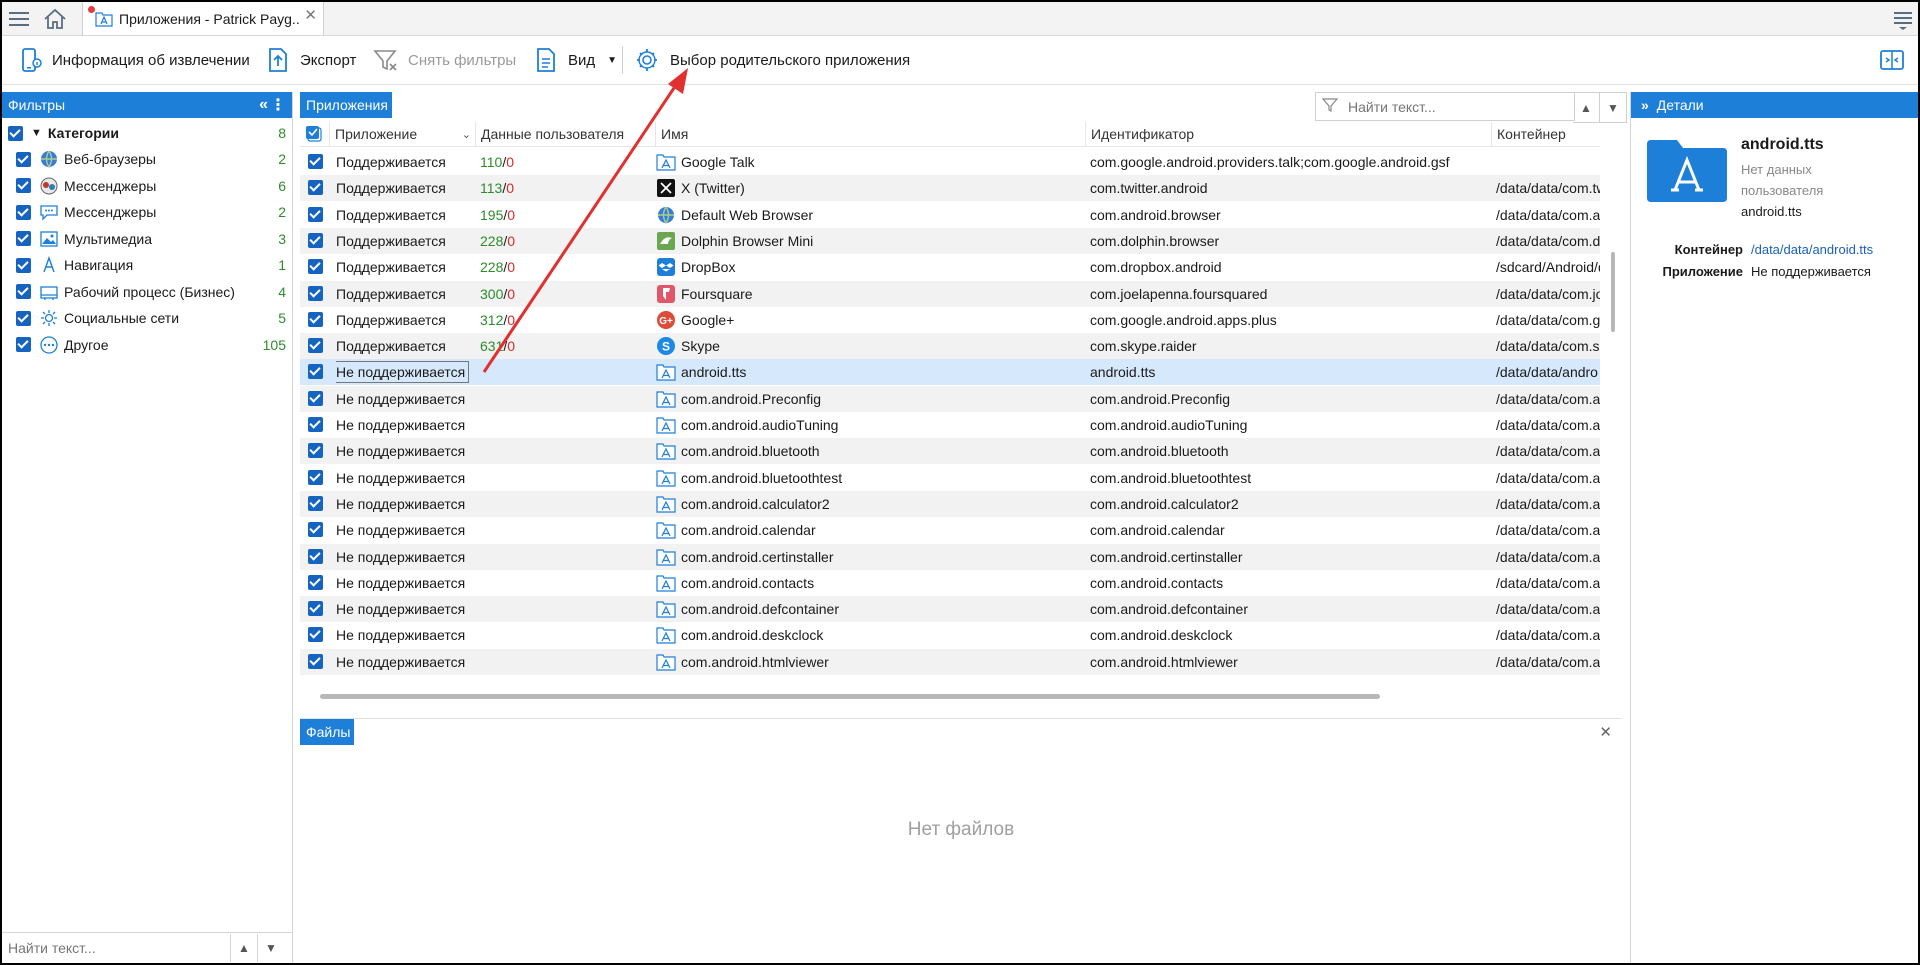 The width and height of the screenshot is (1920, 965). Describe the element at coordinates (55, 19) in the screenshot. I see `home-icon` at that location.